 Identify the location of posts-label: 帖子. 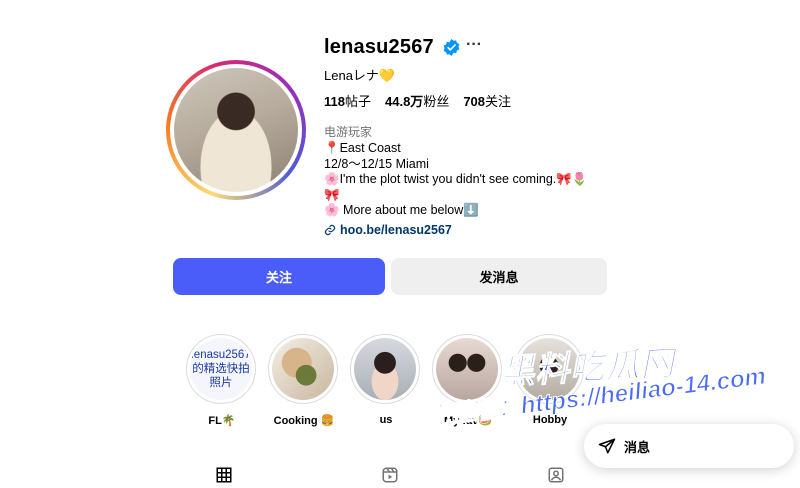
(357, 101).